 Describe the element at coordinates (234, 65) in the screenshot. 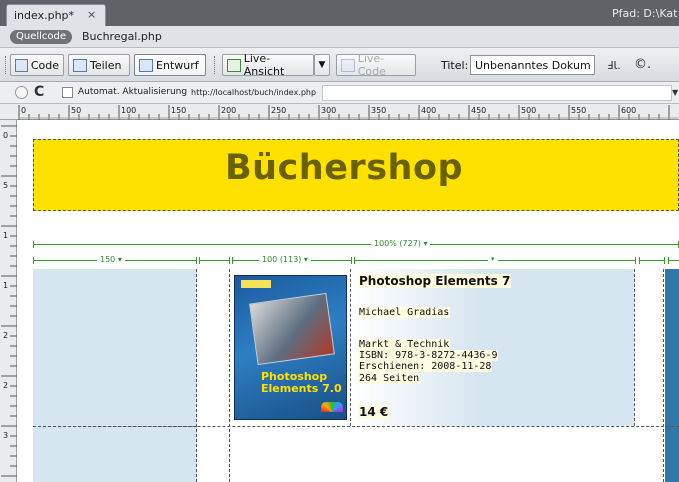

I see `live-view-icon` at that location.